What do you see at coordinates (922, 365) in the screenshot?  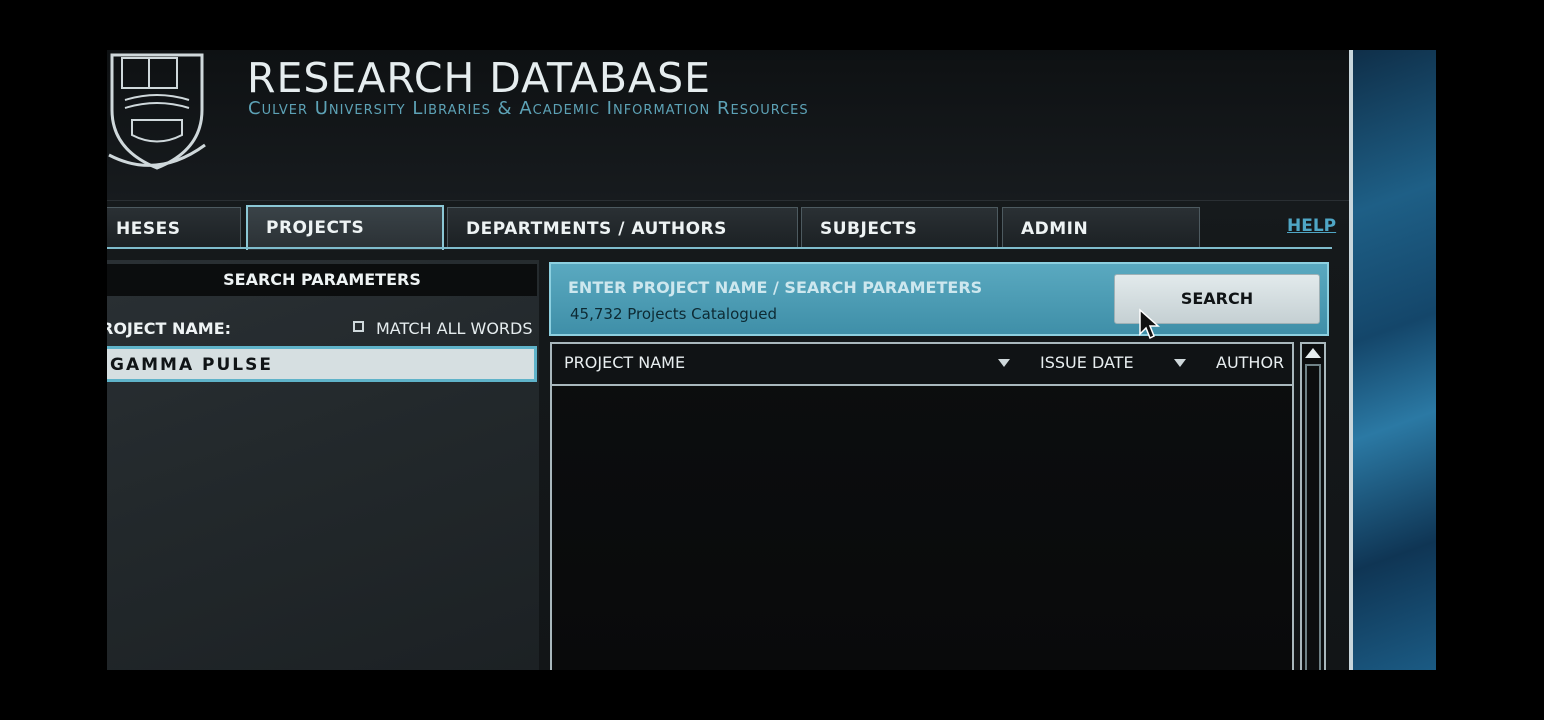 I see `results-header-row: PROJECT NAME ISSUE DATE AUTHOR` at bounding box center [922, 365].